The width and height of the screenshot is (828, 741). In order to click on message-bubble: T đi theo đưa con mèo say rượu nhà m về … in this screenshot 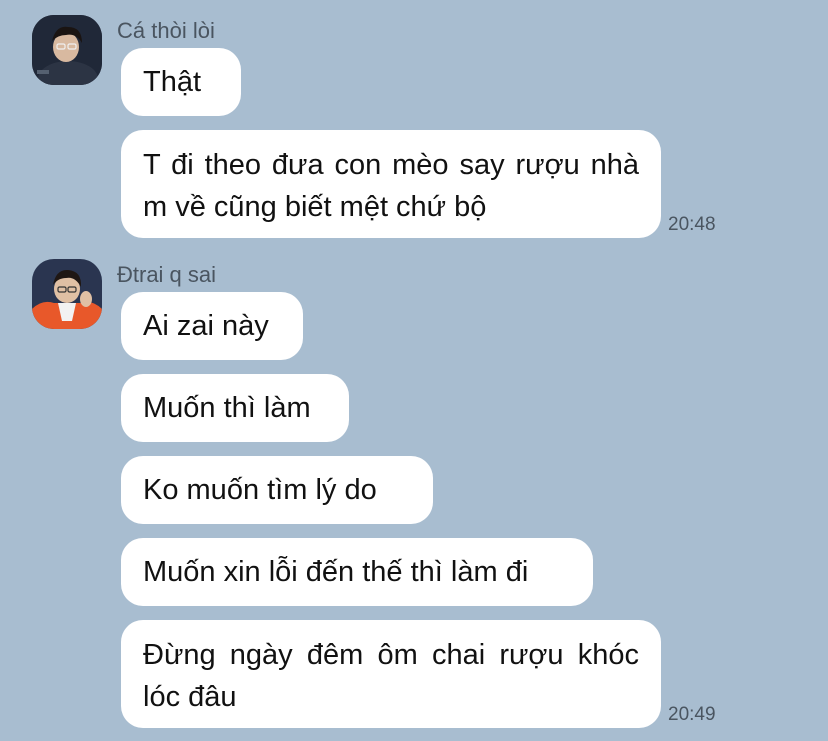, I will do `click(391, 184)`.